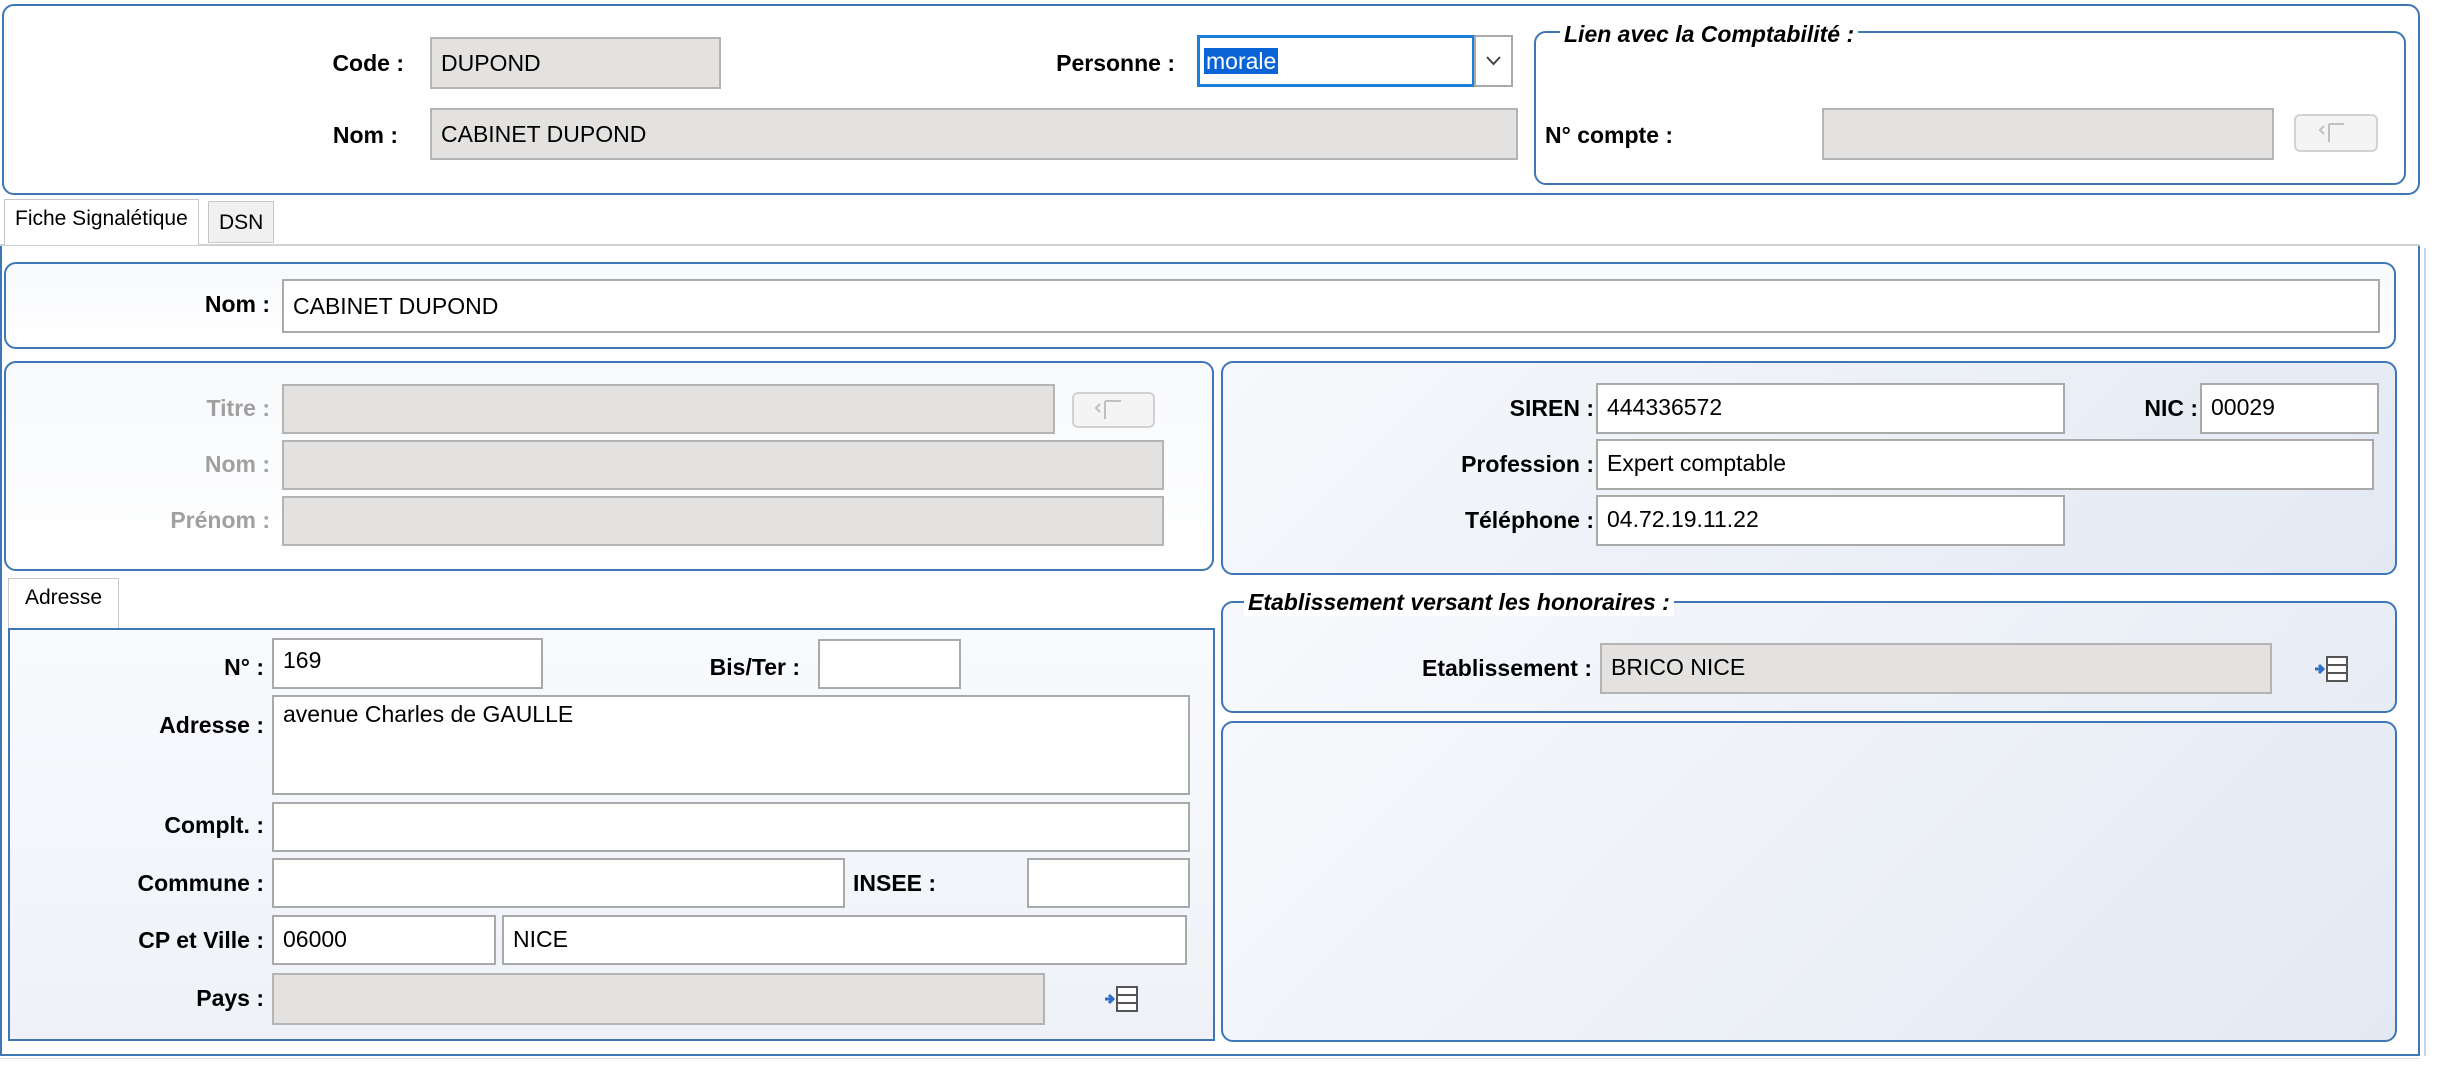  Describe the element at coordinates (575, 63) in the screenshot. I see `code-field: DUPOND` at that location.